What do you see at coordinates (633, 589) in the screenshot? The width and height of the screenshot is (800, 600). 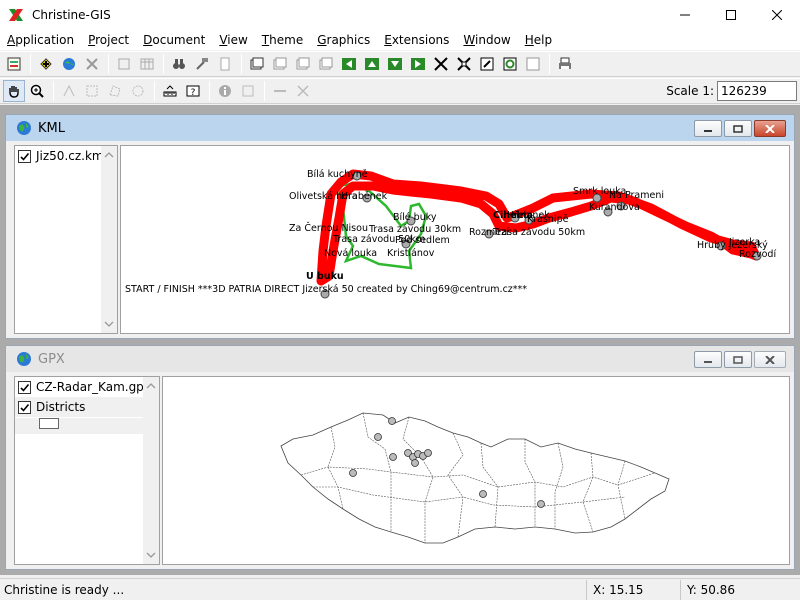 I see `status-x-coordinate: X: 15.15` at bounding box center [633, 589].